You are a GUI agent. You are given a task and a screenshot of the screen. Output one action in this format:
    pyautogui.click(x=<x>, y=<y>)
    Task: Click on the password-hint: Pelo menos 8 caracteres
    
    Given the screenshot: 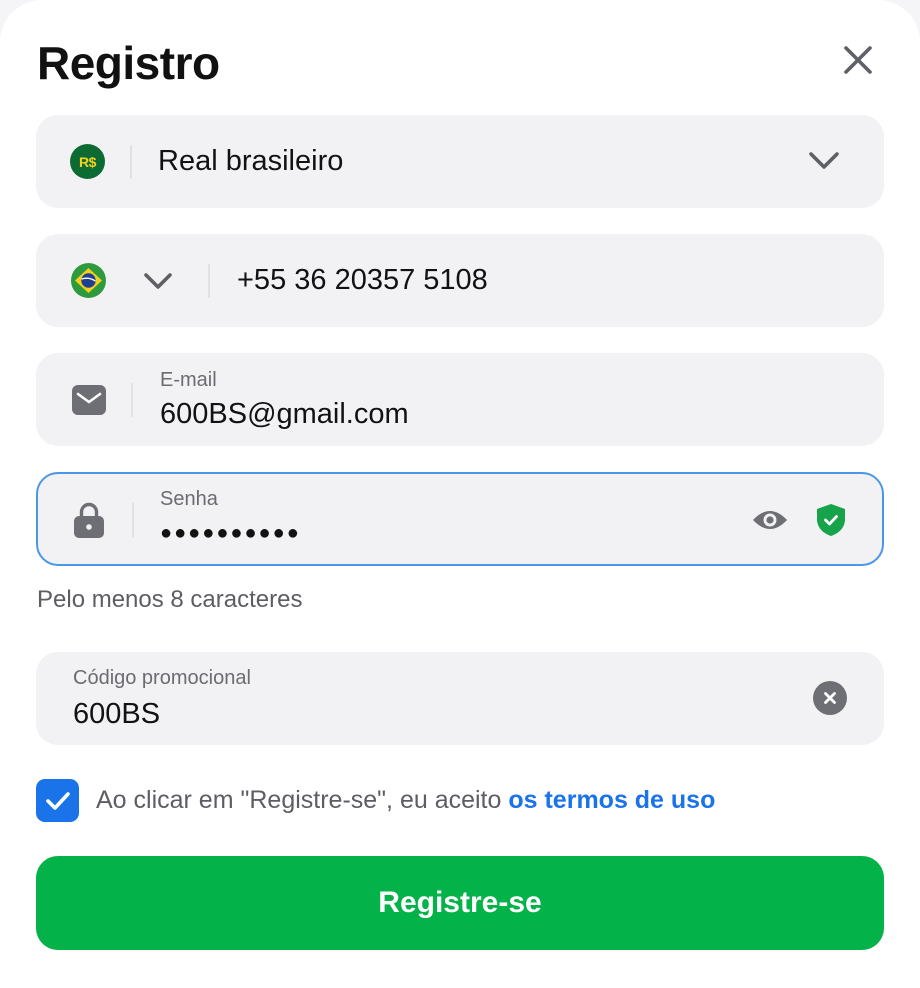 What is the action you would take?
    pyautogui.click(x=170, y=599)
    